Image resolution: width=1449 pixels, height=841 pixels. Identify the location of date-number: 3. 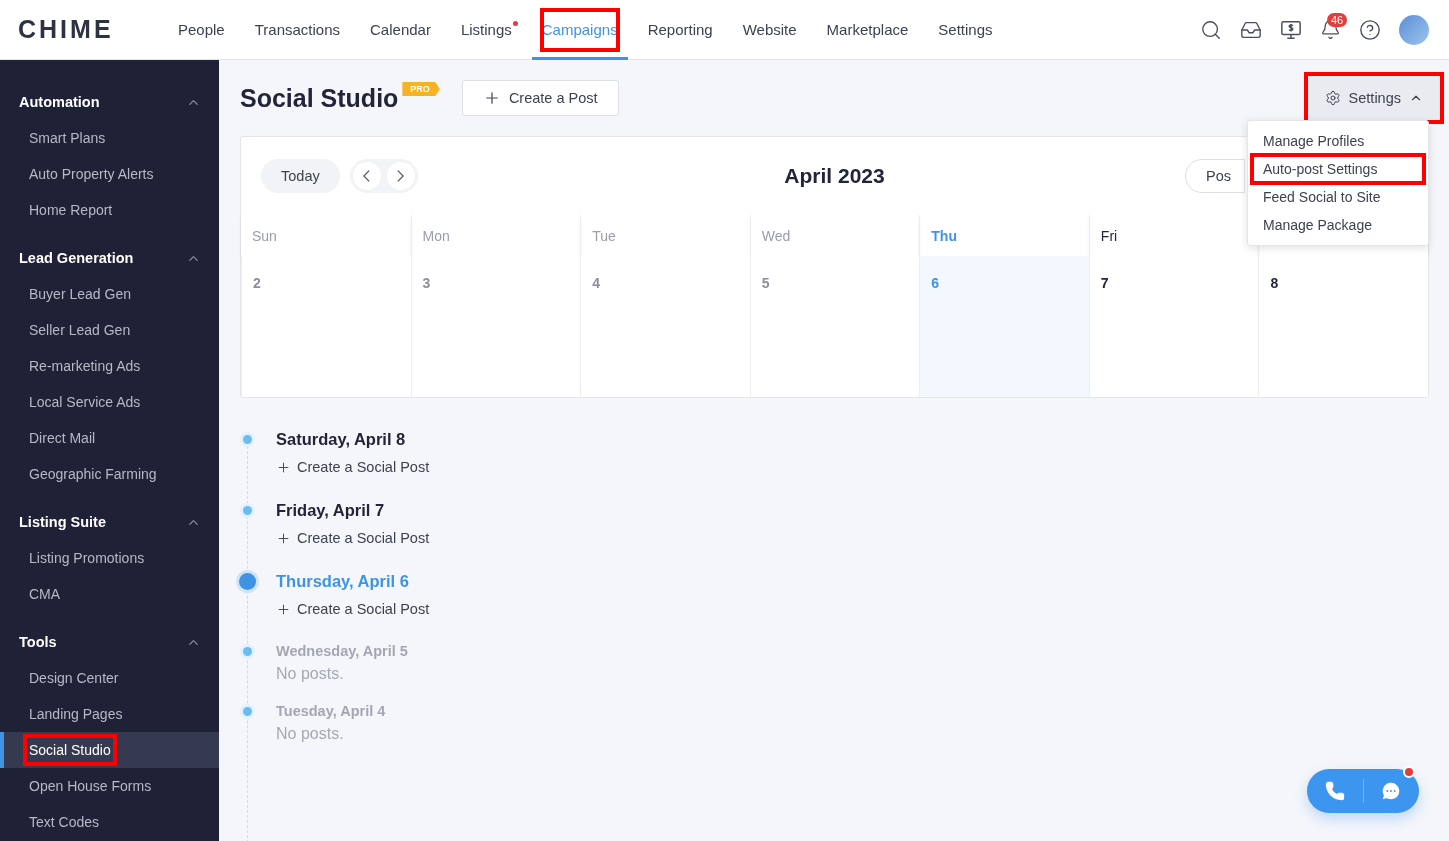
(426, 283).